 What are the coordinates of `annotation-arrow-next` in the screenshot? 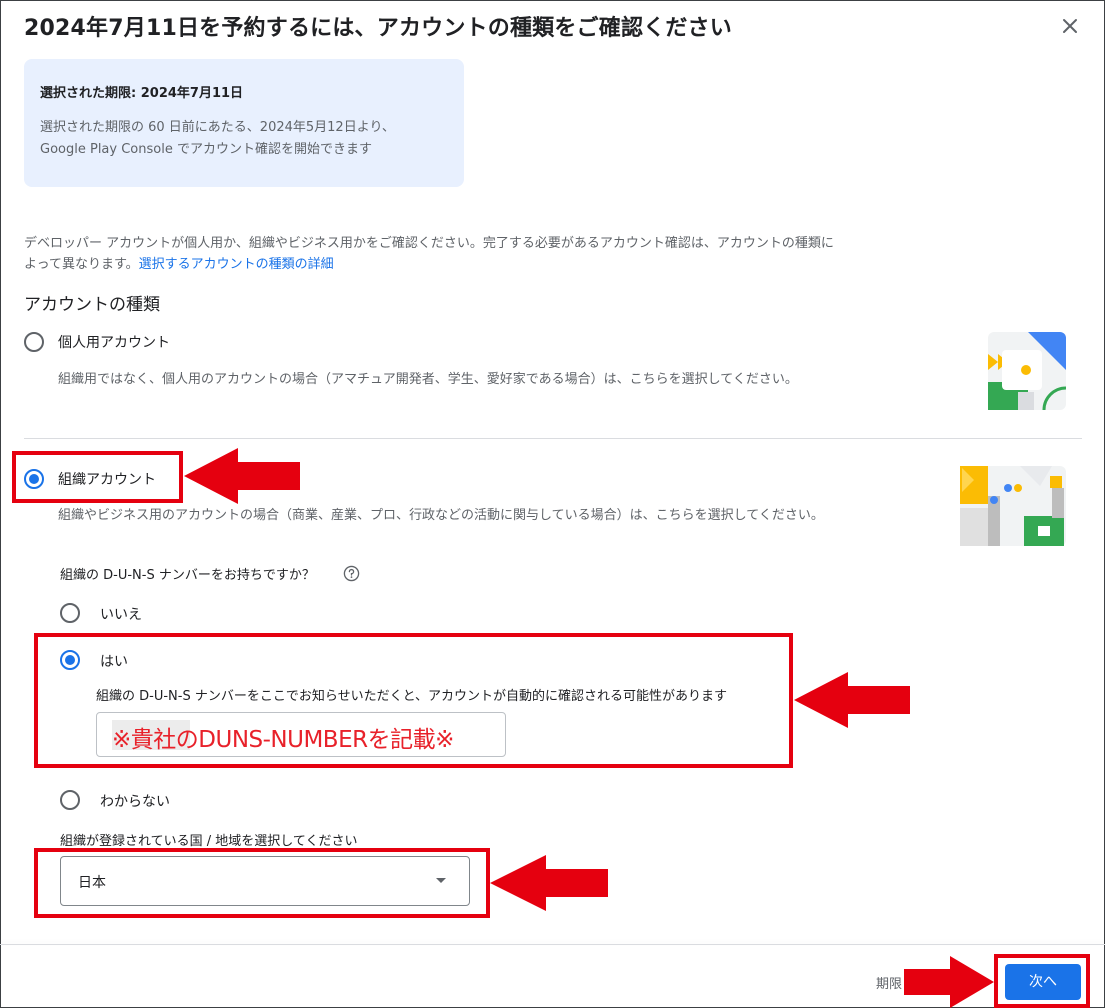 It's located at (949, 982).